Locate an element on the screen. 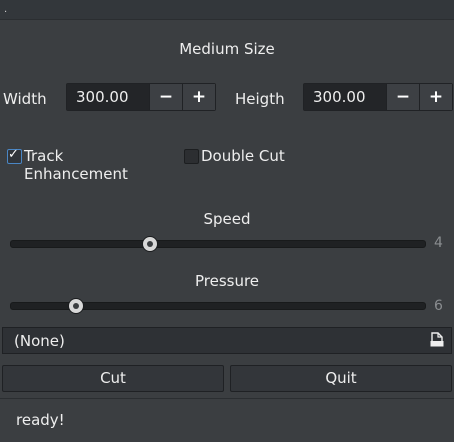 This screenshot has height=442, width=454. track-enhancement-label: Track Enhancement is located at coordinates (76, 165).